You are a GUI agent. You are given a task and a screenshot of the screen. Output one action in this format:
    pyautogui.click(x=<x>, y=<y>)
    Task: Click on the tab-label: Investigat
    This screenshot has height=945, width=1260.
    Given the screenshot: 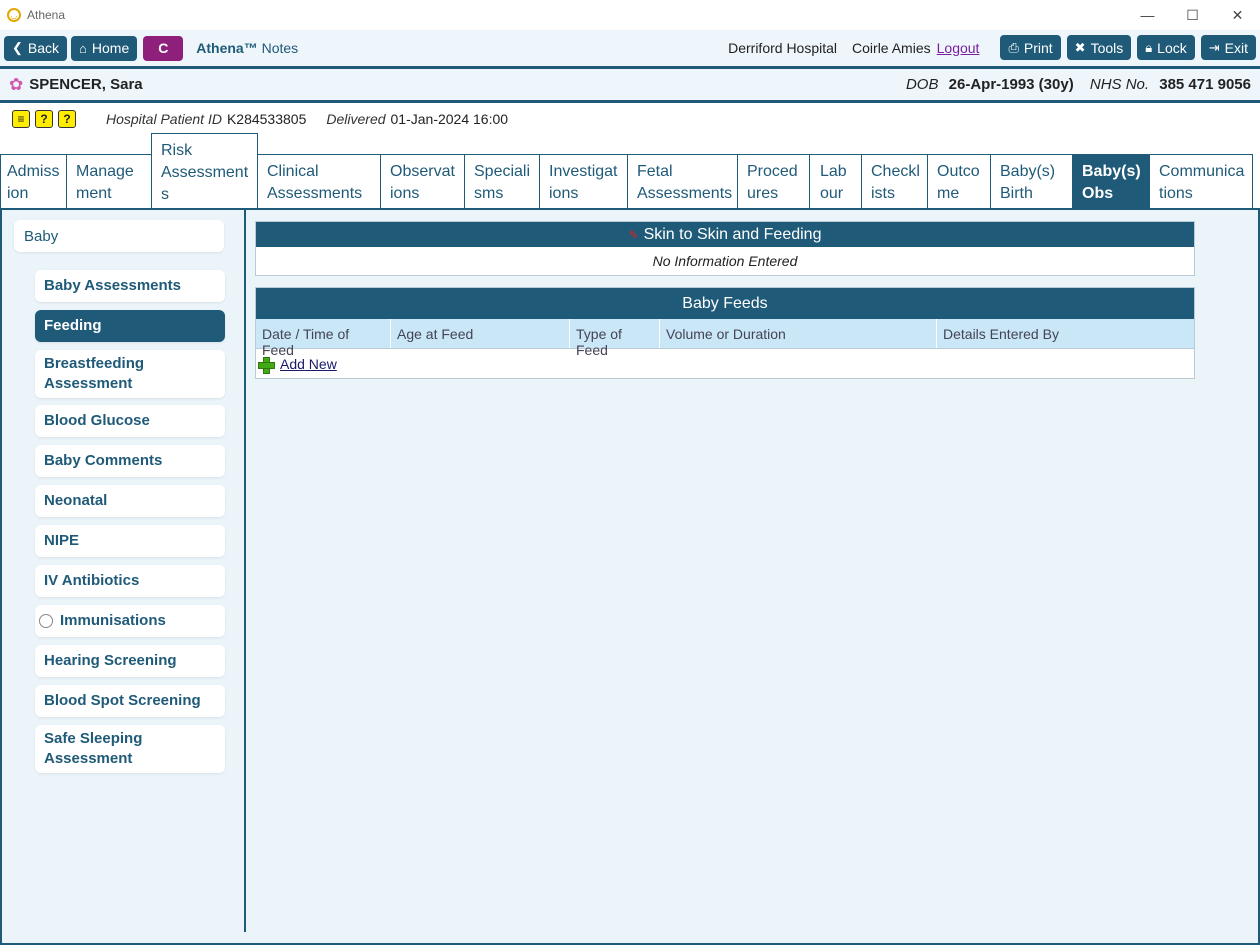 What is the action you would take?
    pyautogui.click(x=583, y=171)
    